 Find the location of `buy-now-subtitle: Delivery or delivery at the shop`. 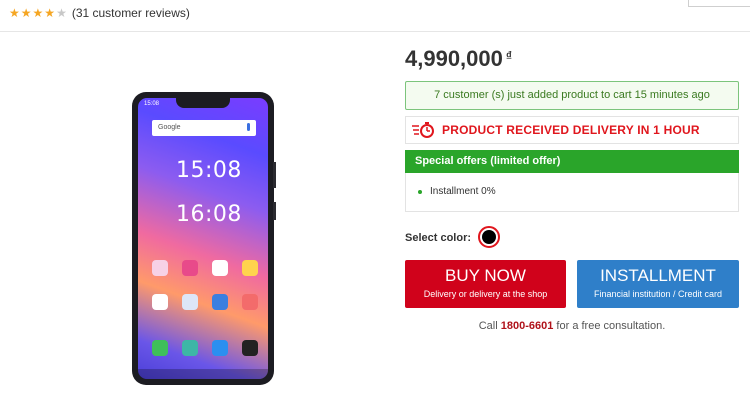

buy-now-subtitle: Delivery or delivery at the shop is located at coordinates (485, 294).